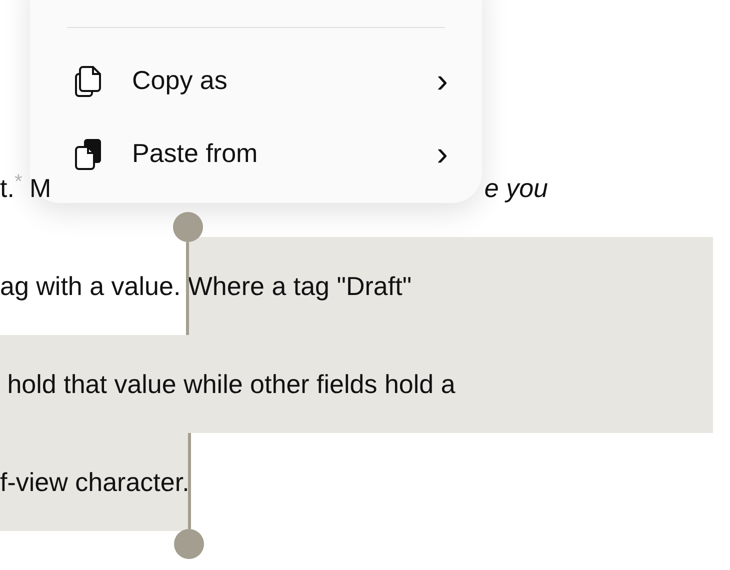  What do you see at coordinates (7, 188) in the screenshot?
I see `text-line: t.` at bounding box center [7, 188].